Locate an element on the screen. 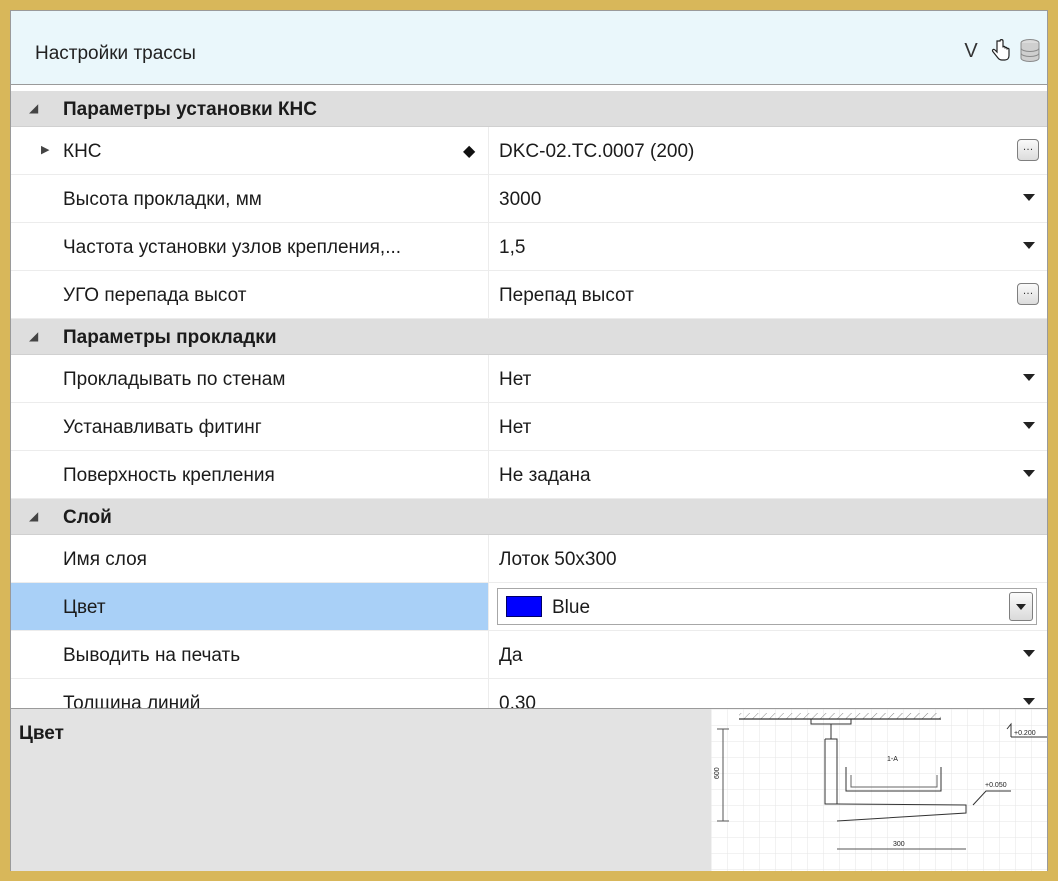  window-title: Настройки трассы is located at coordinates (115, 53).